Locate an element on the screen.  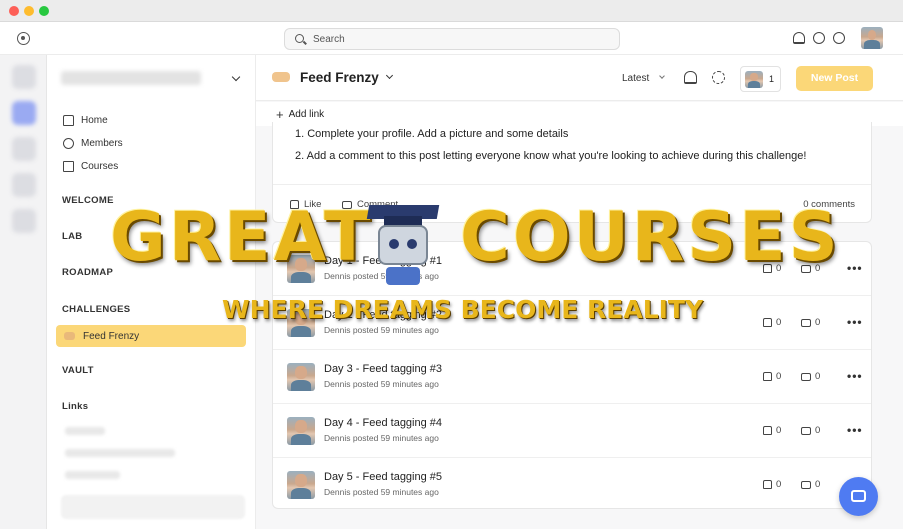
maximize-window-button is located at coordinates (44, 11).